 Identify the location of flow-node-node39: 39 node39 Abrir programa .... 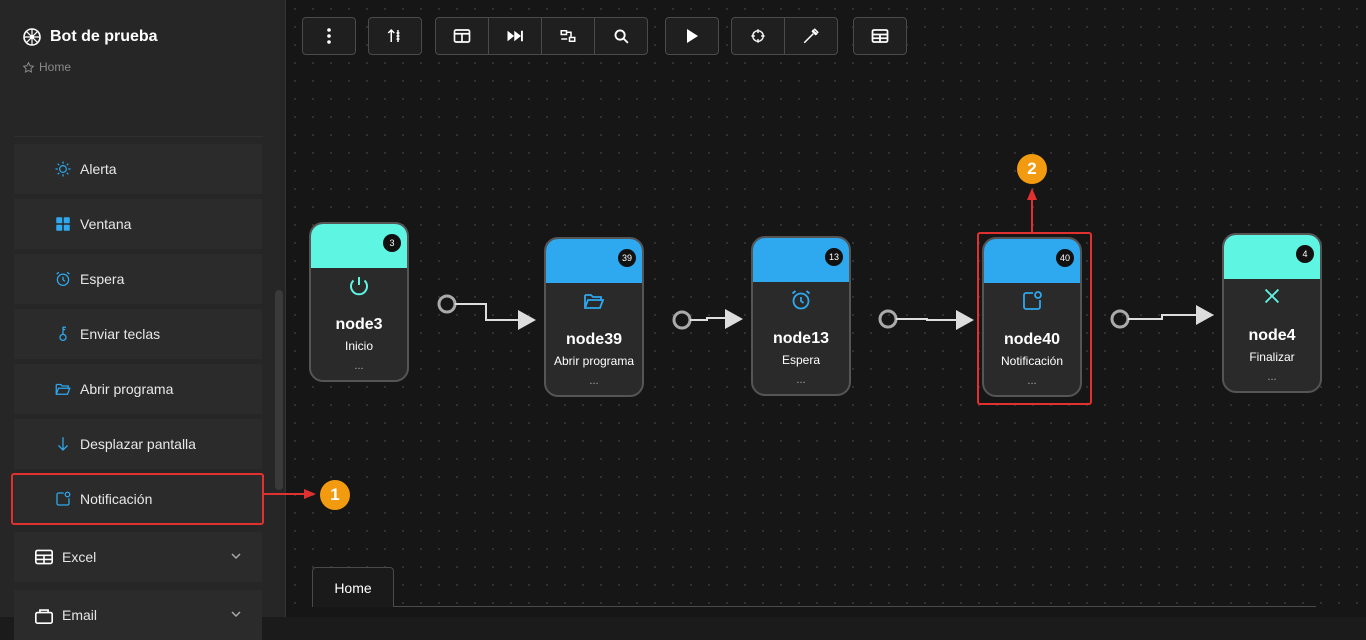
(594, 317).